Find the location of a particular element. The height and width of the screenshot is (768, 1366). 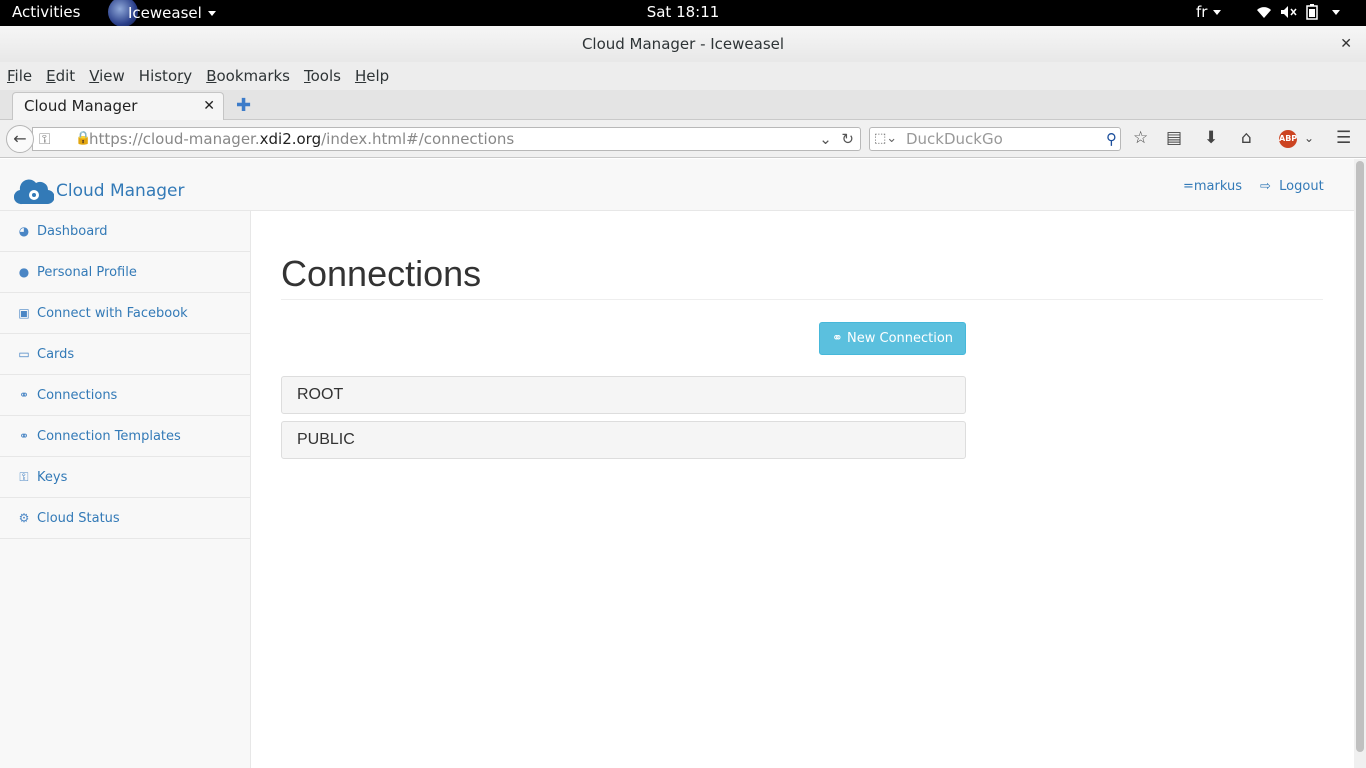

tab-cloud-manager: Cloud Manager ✕ is located at coordinates (118, 106).